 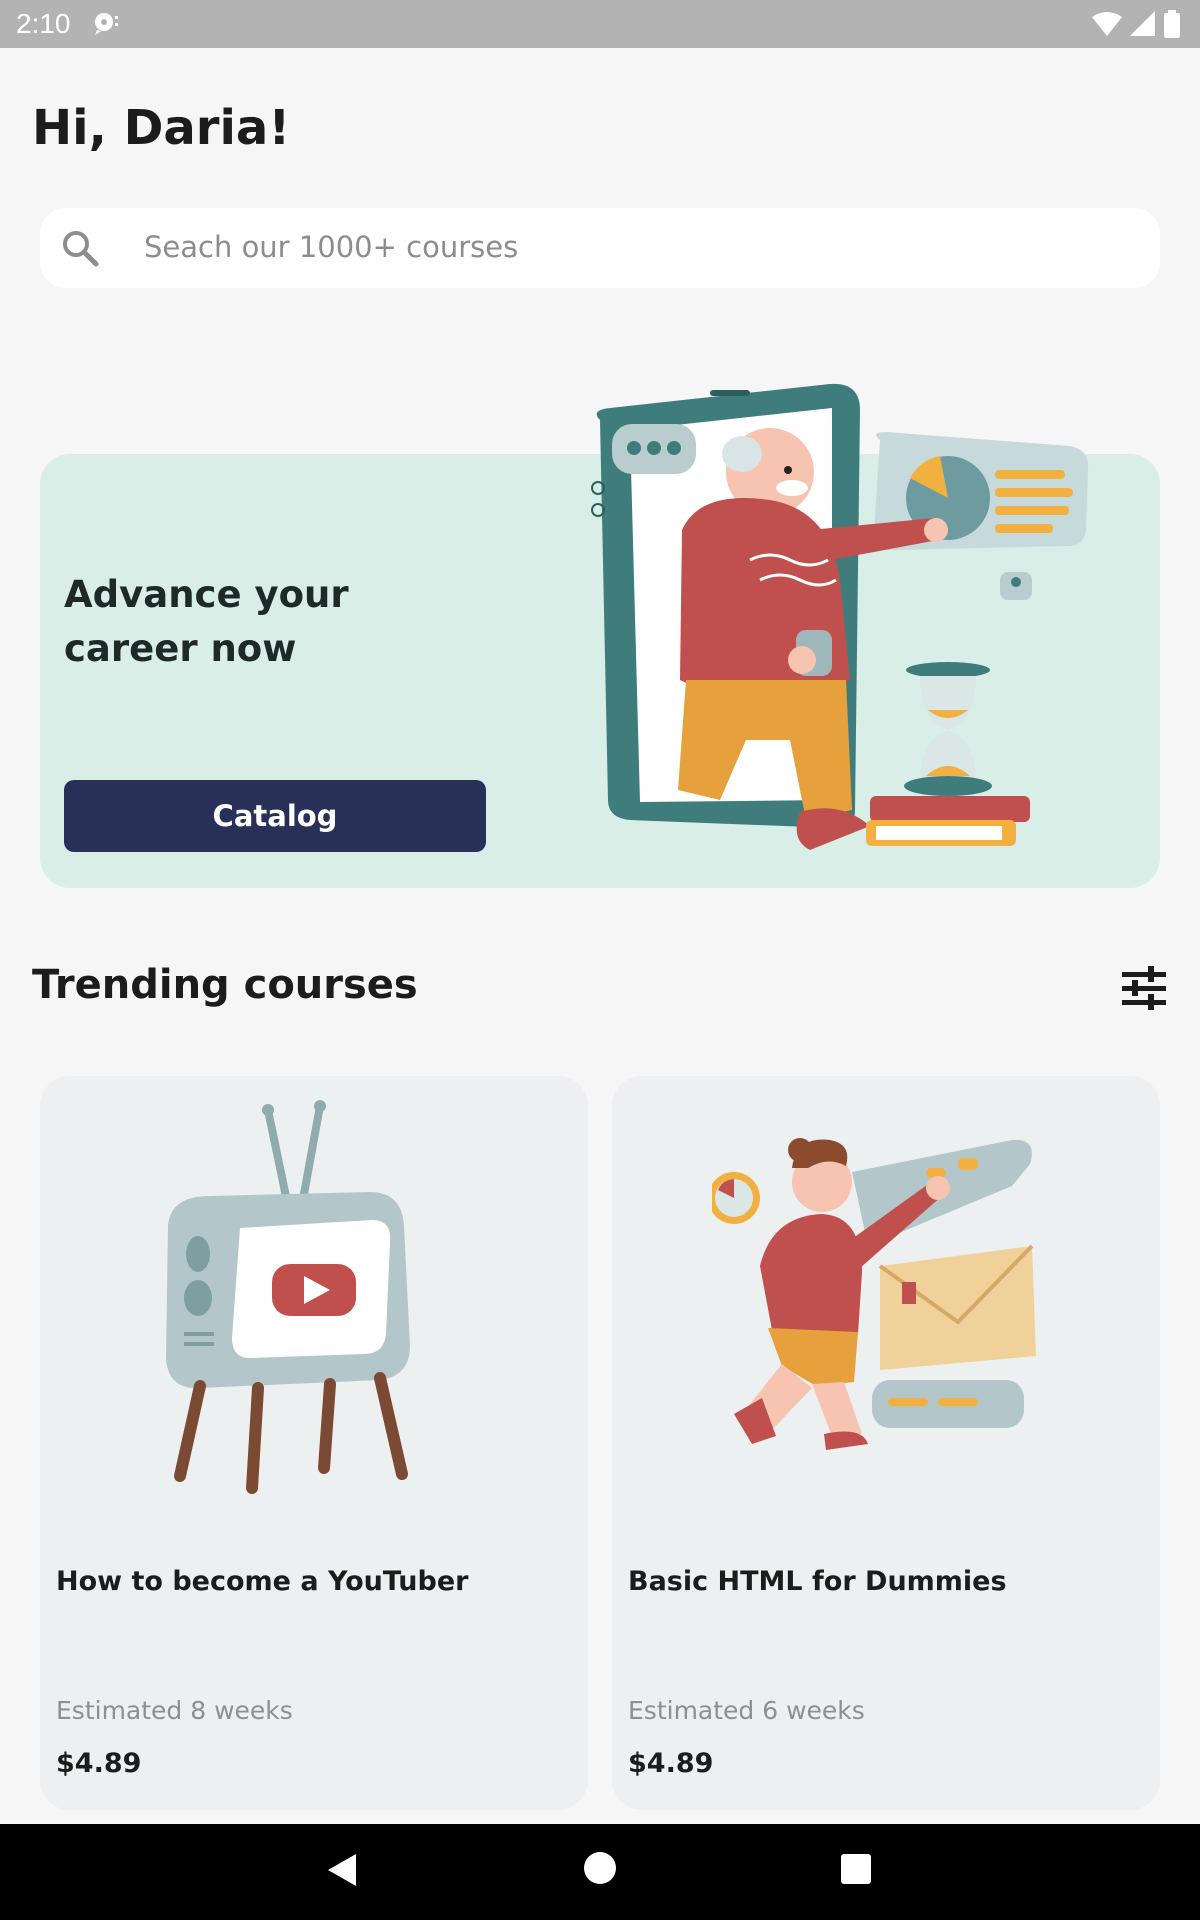 What do you see at coordinates (1107, 26) in the screenshot?
I see `wifi-icon` at bounding box center [1107, 26].